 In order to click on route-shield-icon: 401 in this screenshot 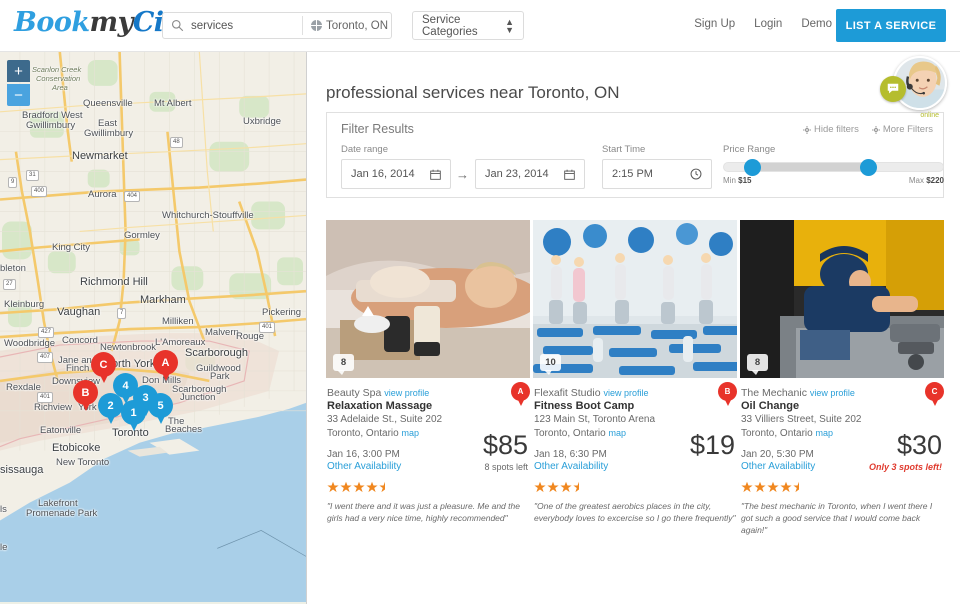, I will do `click(45, 397)`.